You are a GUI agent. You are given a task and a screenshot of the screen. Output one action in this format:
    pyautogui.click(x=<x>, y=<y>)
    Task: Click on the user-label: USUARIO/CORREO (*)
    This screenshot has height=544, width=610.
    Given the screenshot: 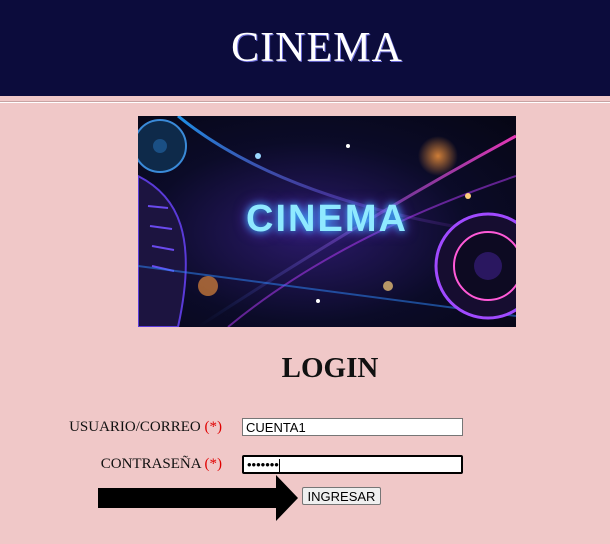 What is the action you would take?
    pyautogui.click(x=141, y=427)
    